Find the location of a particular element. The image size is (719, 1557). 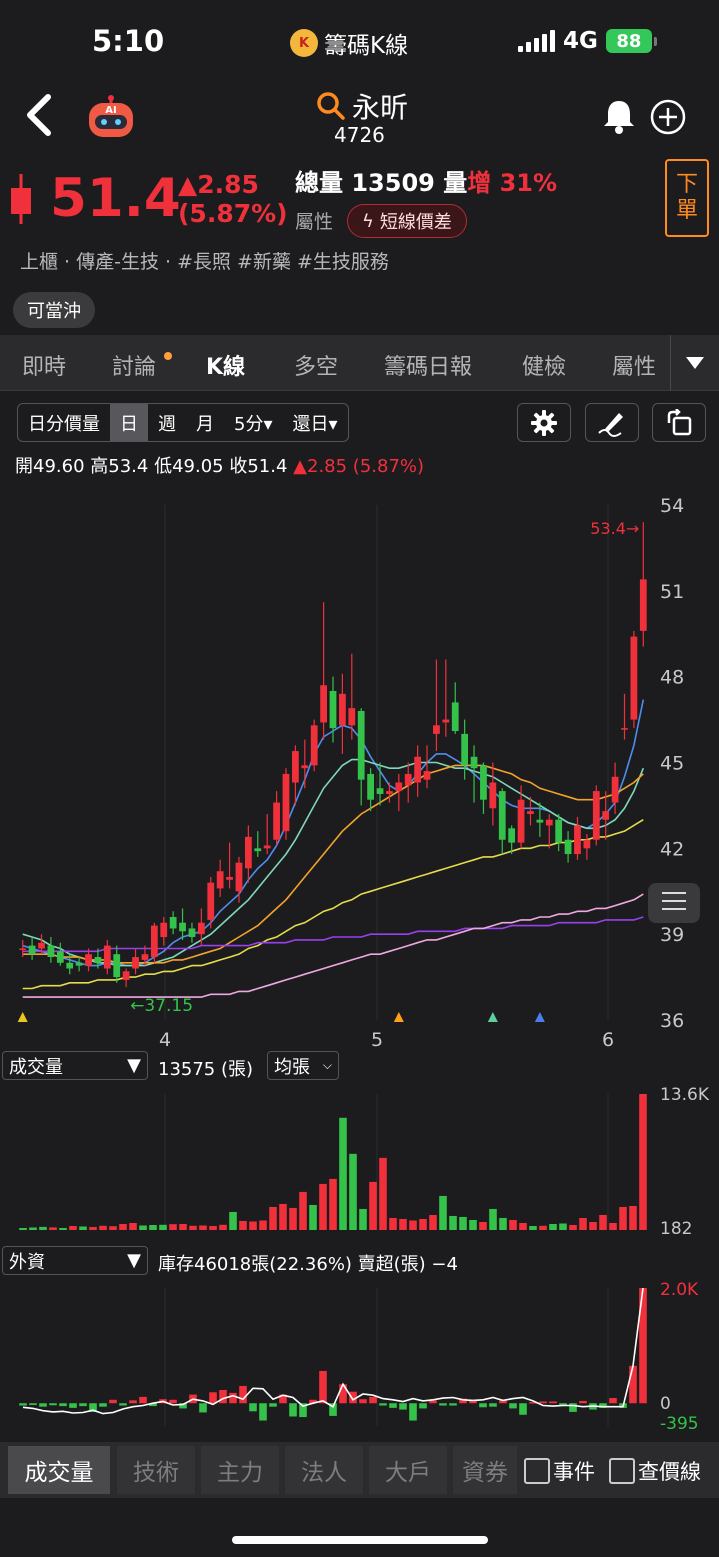

y-tick-label: 48 is located at coordinates (672, 678).